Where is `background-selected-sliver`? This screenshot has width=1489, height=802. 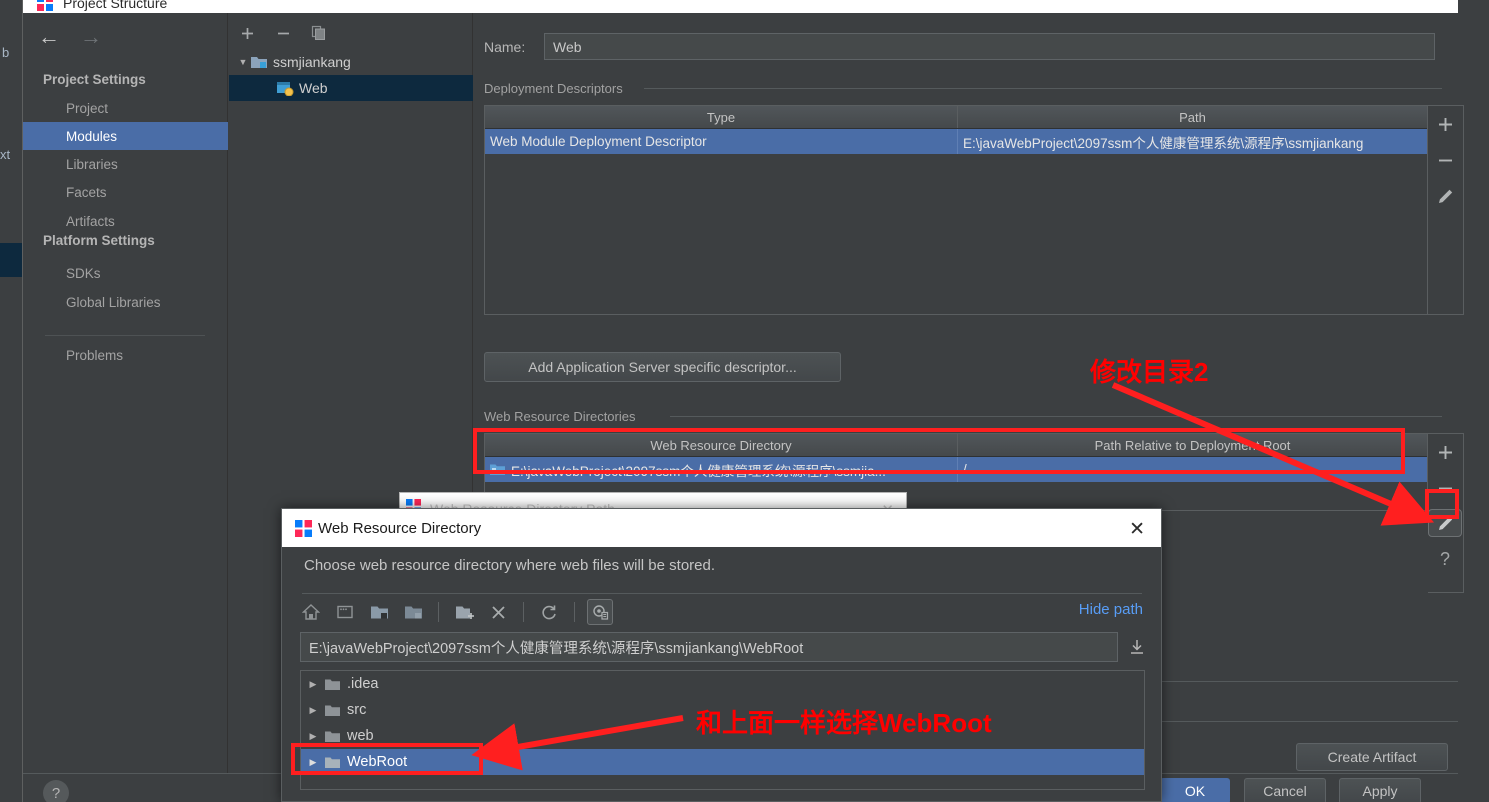
background-selected-sliver is located at coordinates (11, 260).